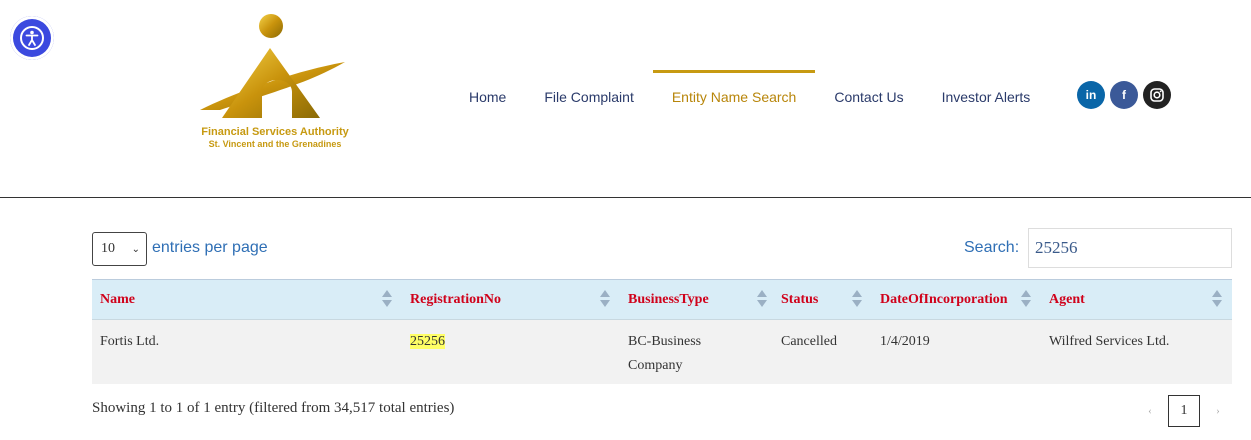 The height and width of the screenshot is (440, 1251). Describe the element at coordinates (986, 95) in the screenshot. I see `nav-investor-alerts: Investor Alerts` at that location.